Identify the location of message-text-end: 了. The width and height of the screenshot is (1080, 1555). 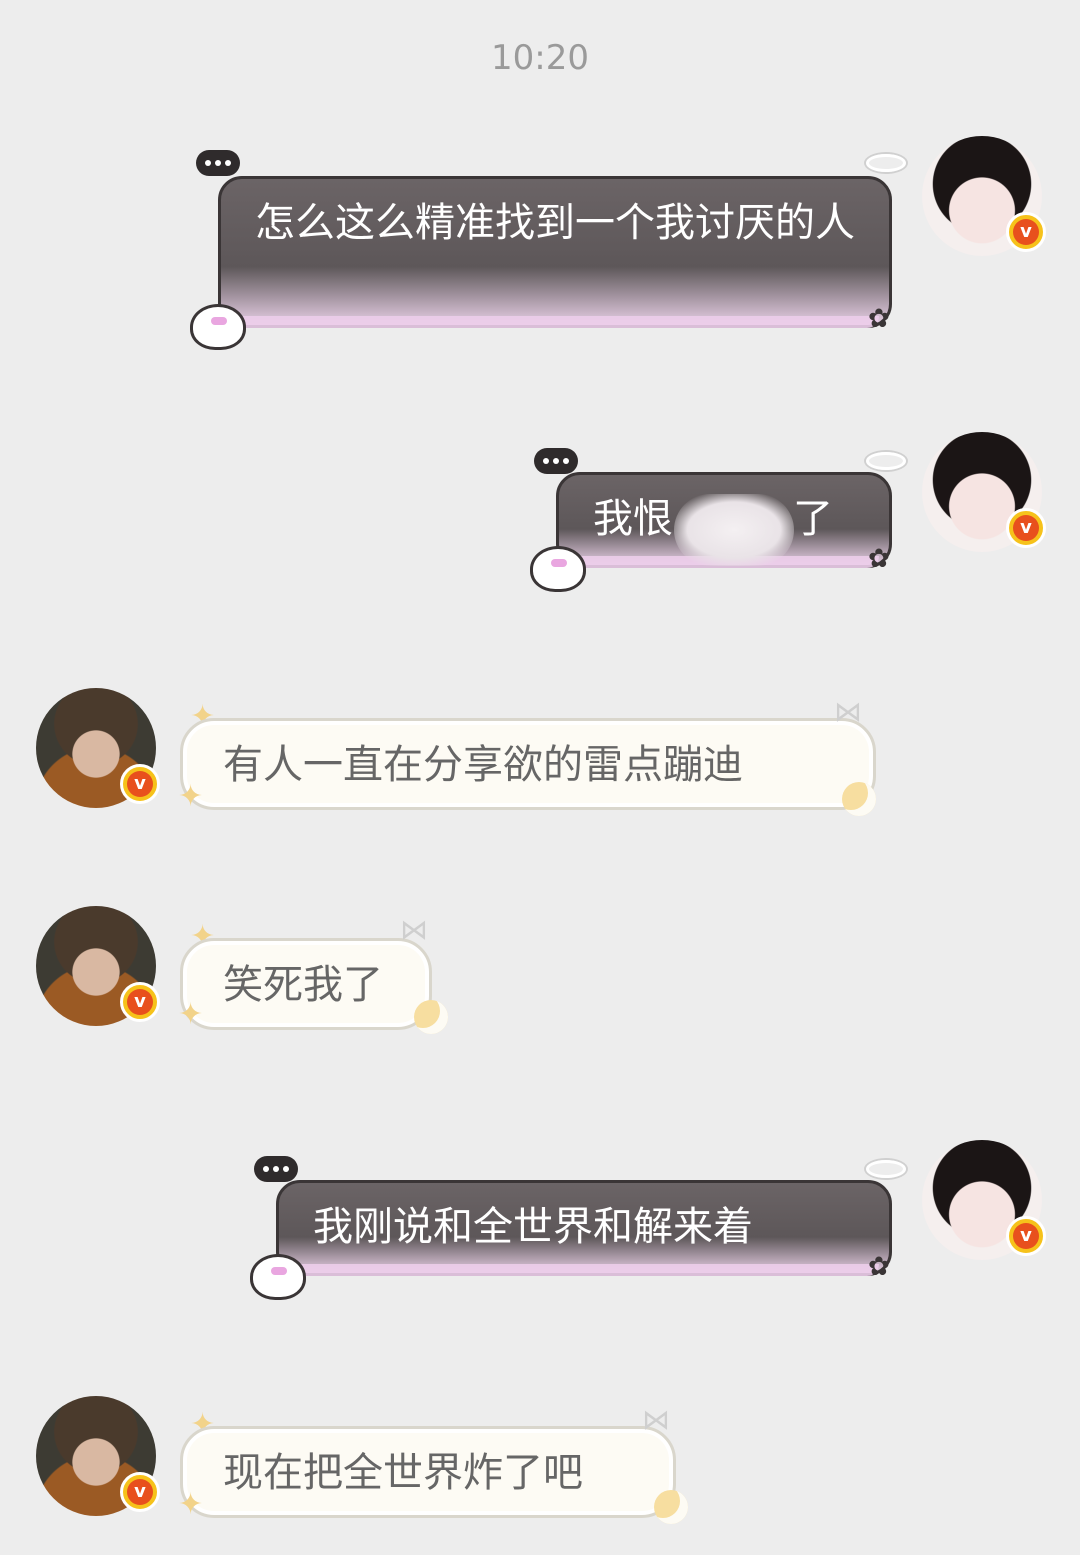
(813, 519).